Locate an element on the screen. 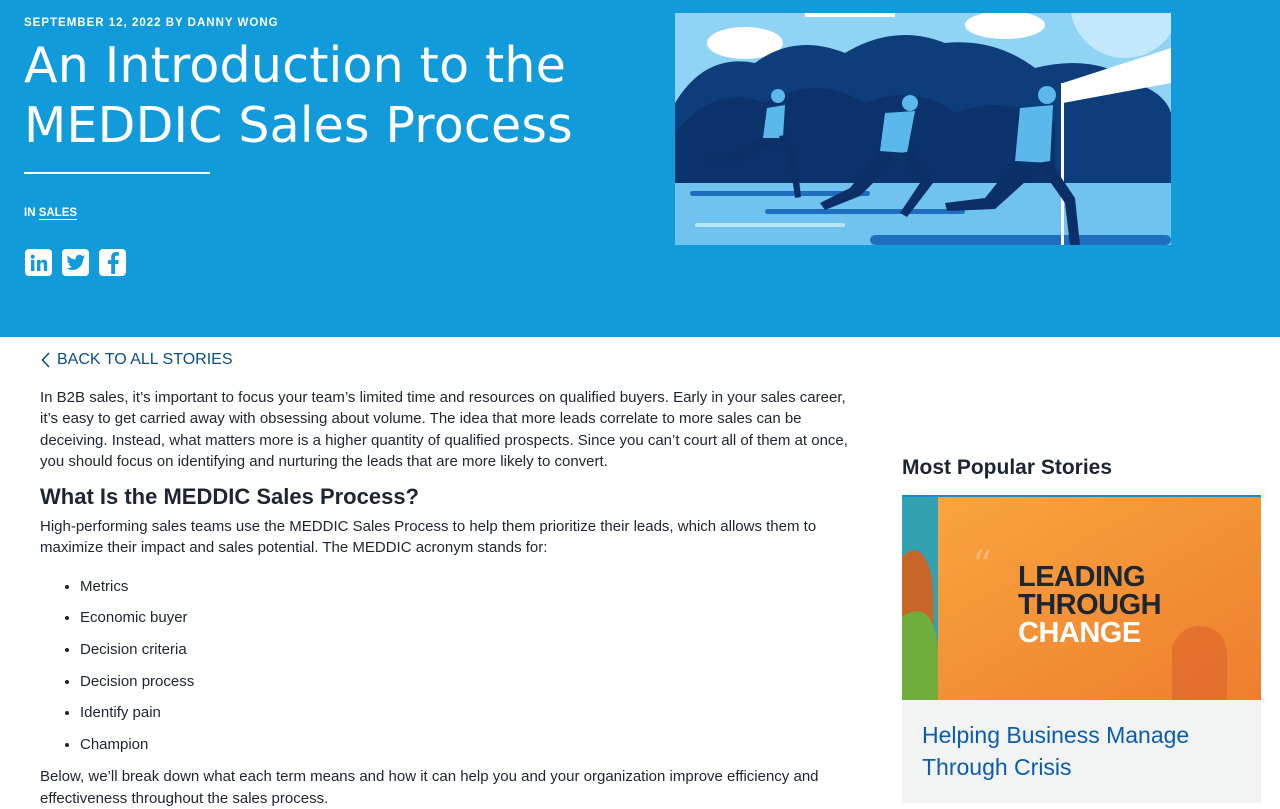 The width and height of the screenshot is (1280, 809). list-item: Champion is located at coordinates (470, 745).